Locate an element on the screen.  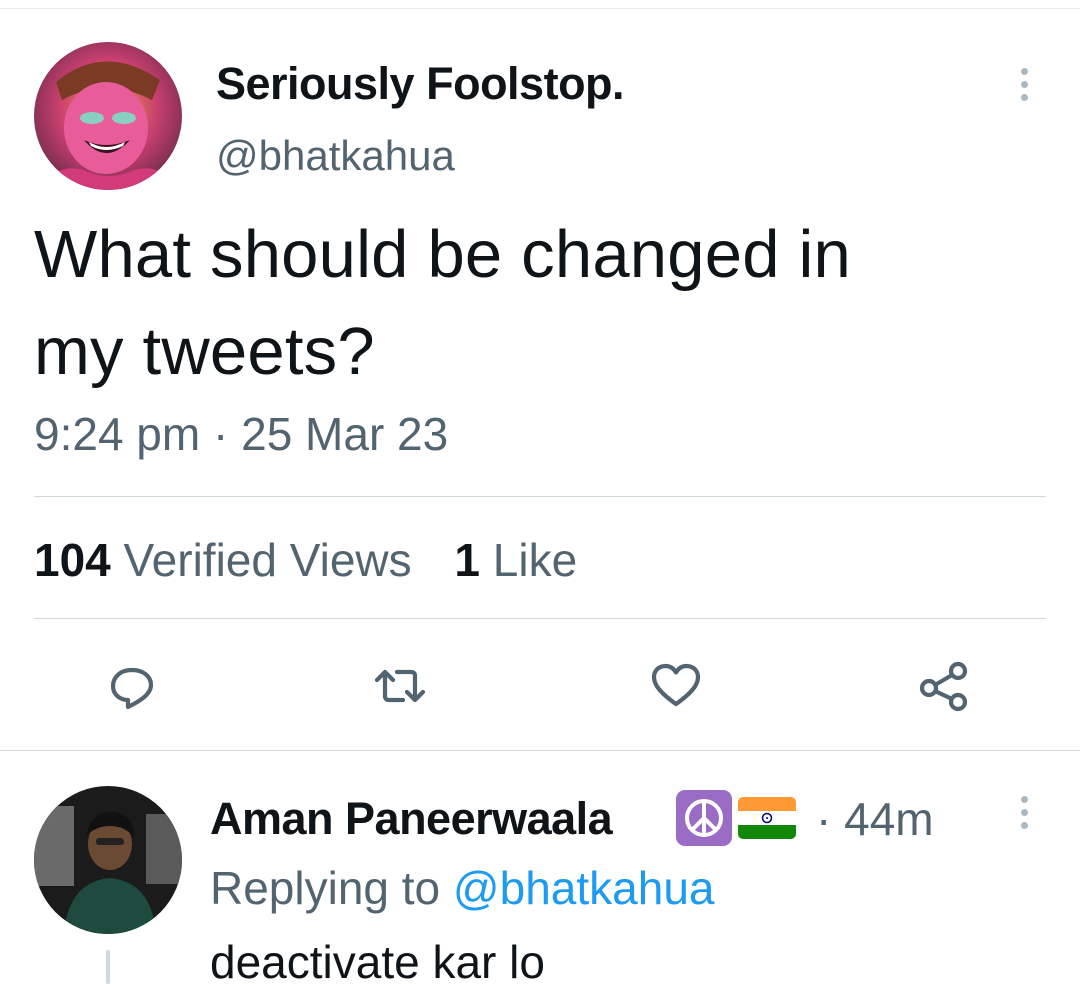
tweet-timestamp: 9:24 pm · 25 Mar 23 is located at coordinates (241, 434).